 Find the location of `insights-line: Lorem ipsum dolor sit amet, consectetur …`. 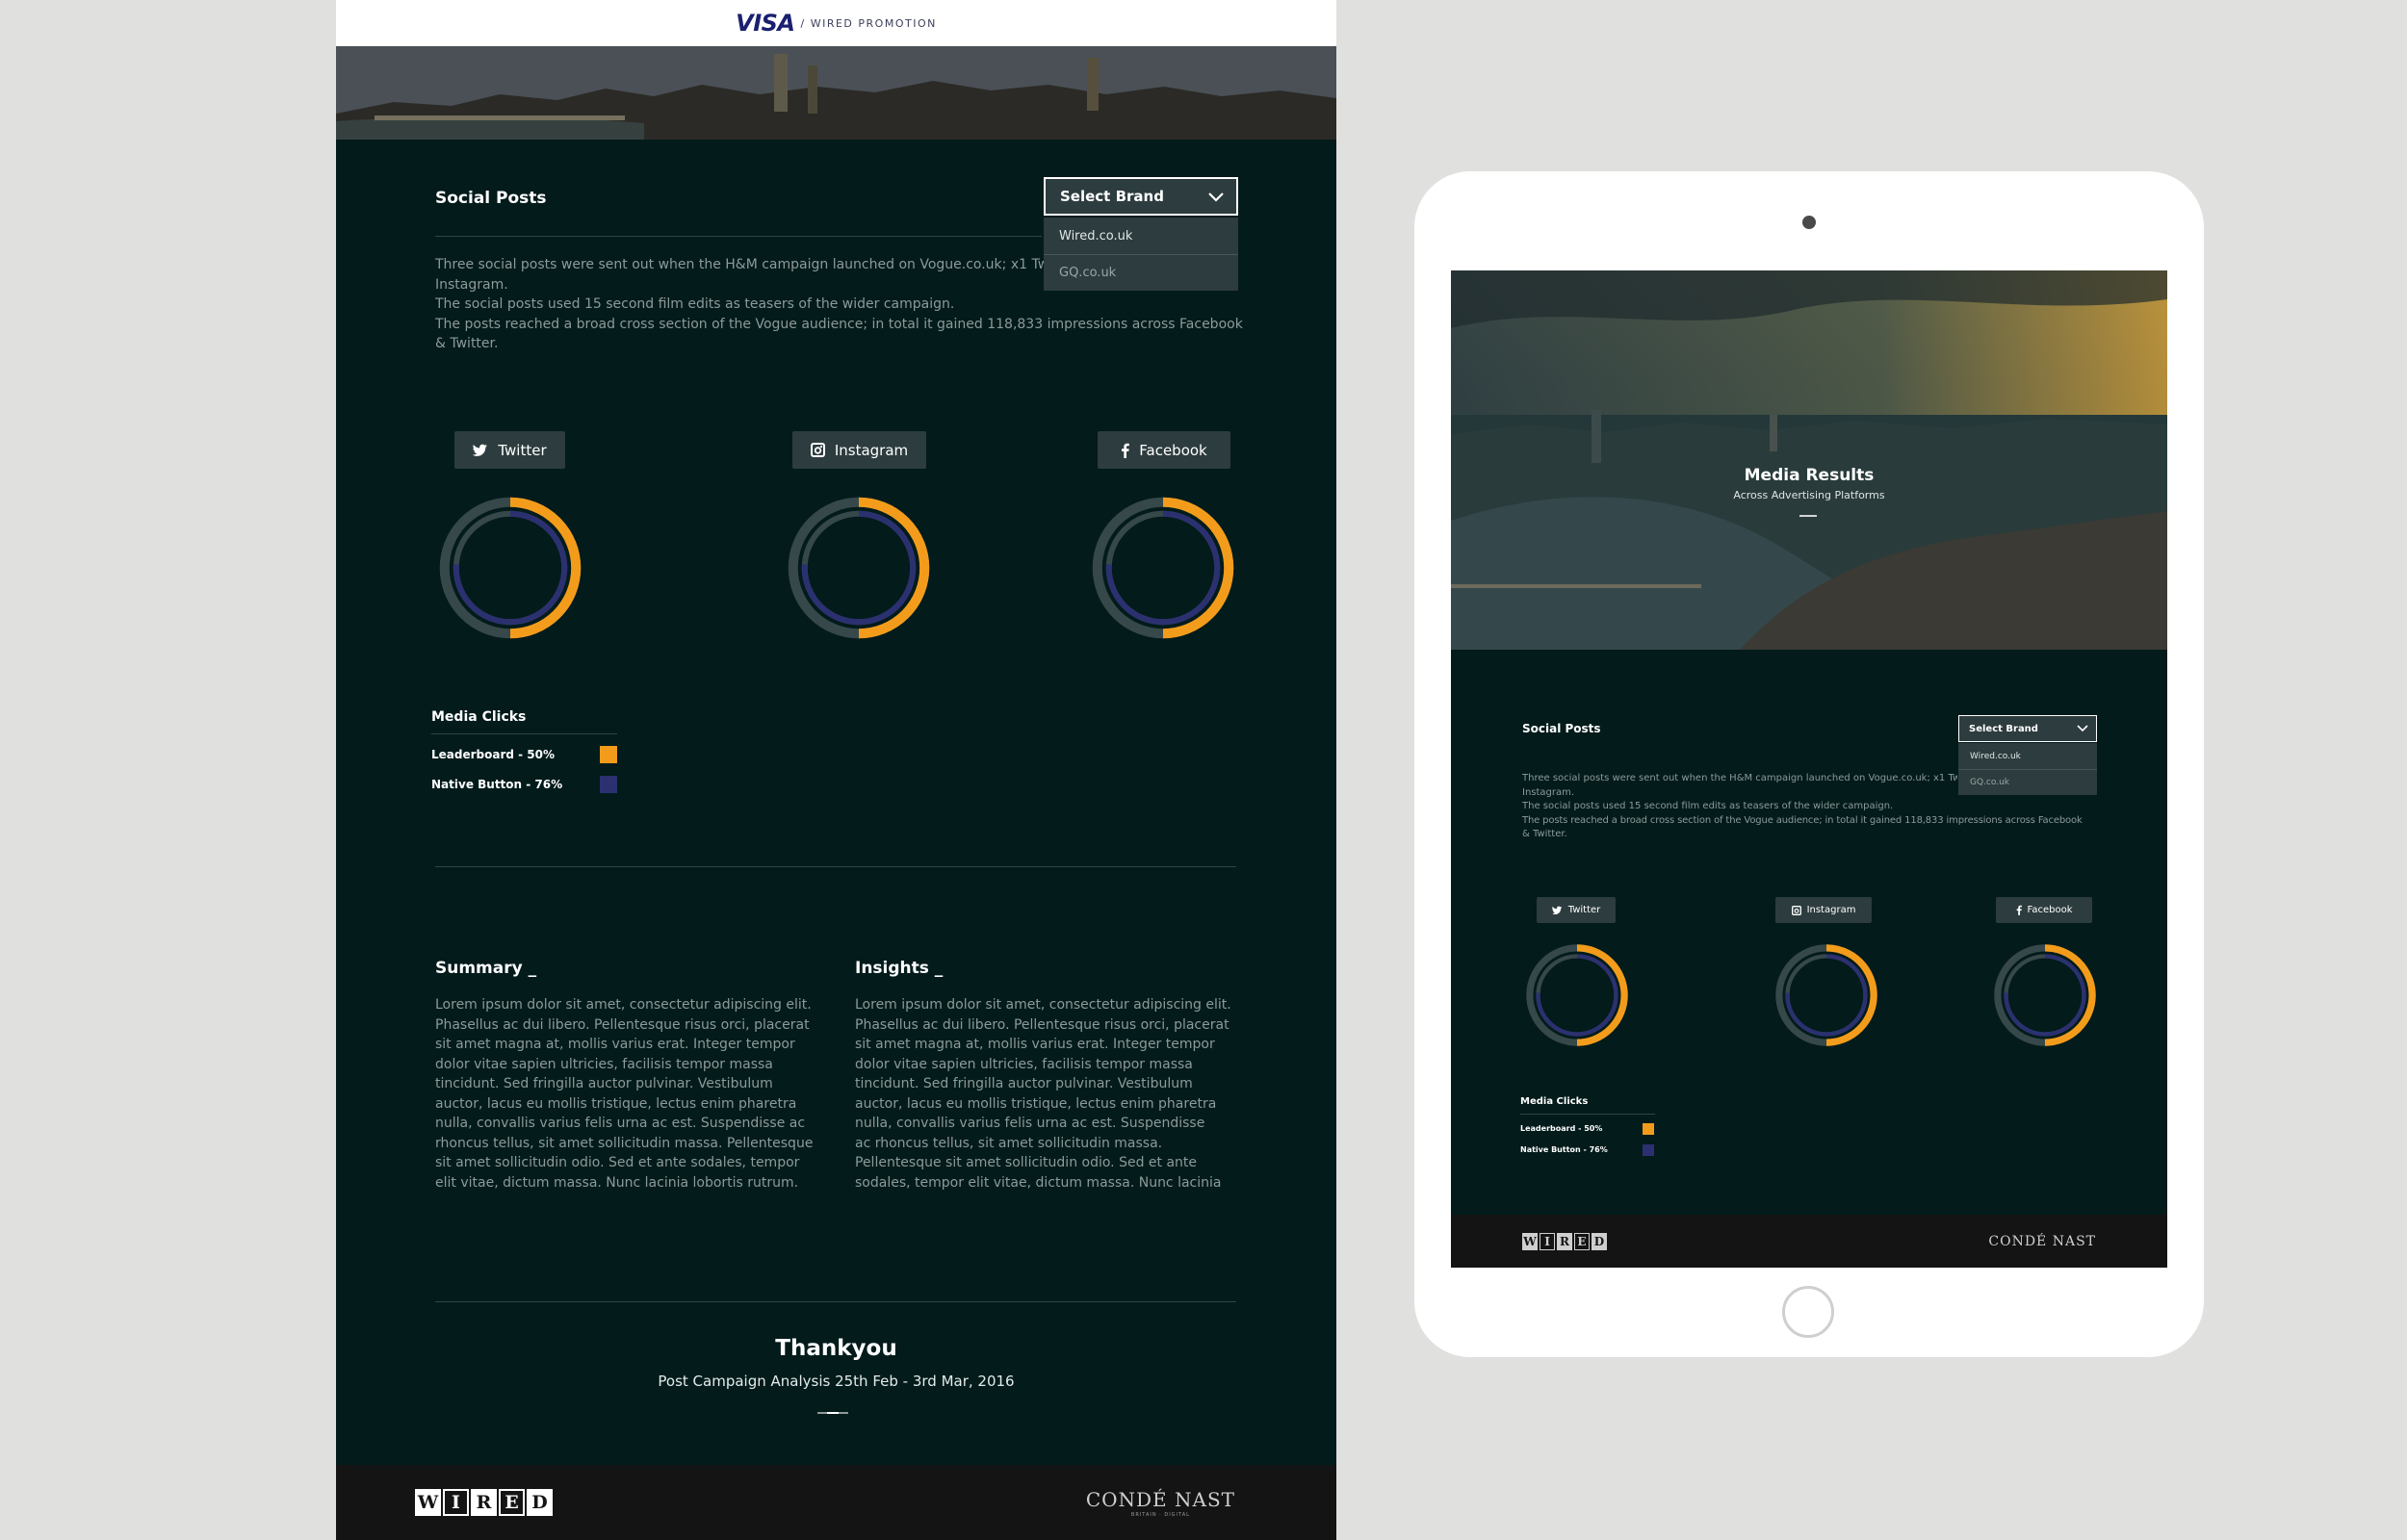

insights-line: Lorem ipsum dolor sit amet, consectetur … is located at coordinates (1043, 1005).